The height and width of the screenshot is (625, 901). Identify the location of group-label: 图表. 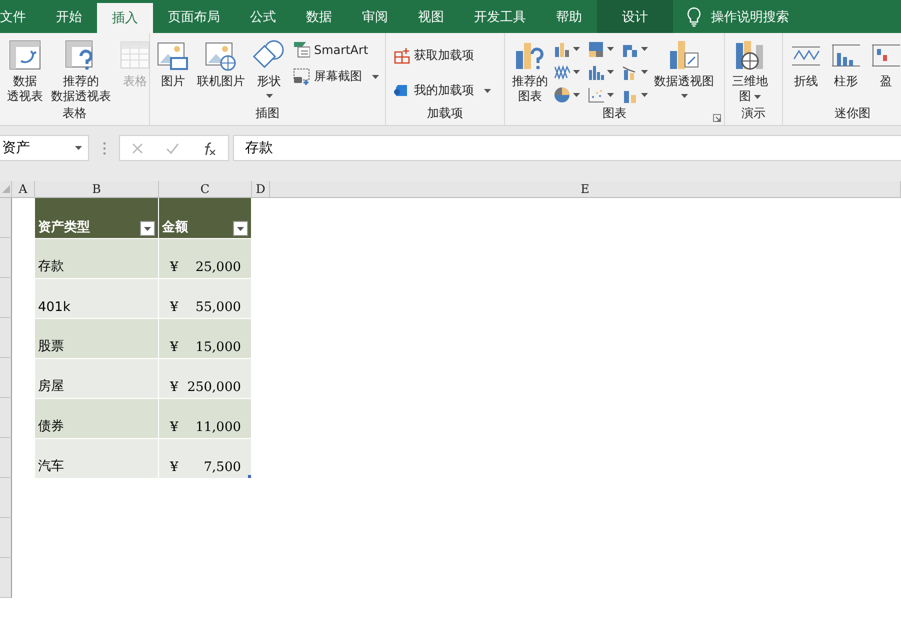
(614, 113).